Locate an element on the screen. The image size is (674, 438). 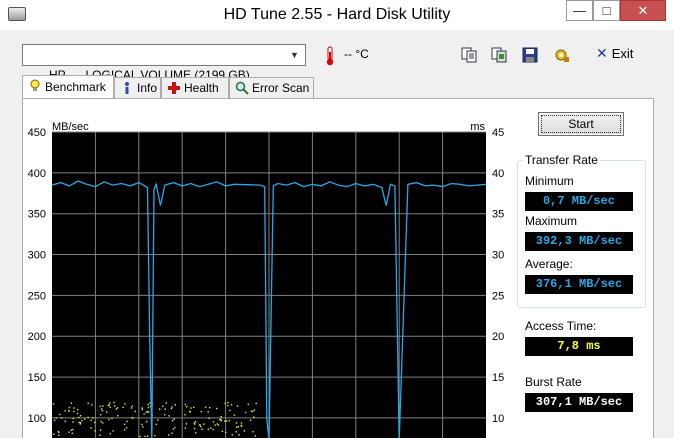
y-tick-left: 450 is located at coordinates (37, 133).